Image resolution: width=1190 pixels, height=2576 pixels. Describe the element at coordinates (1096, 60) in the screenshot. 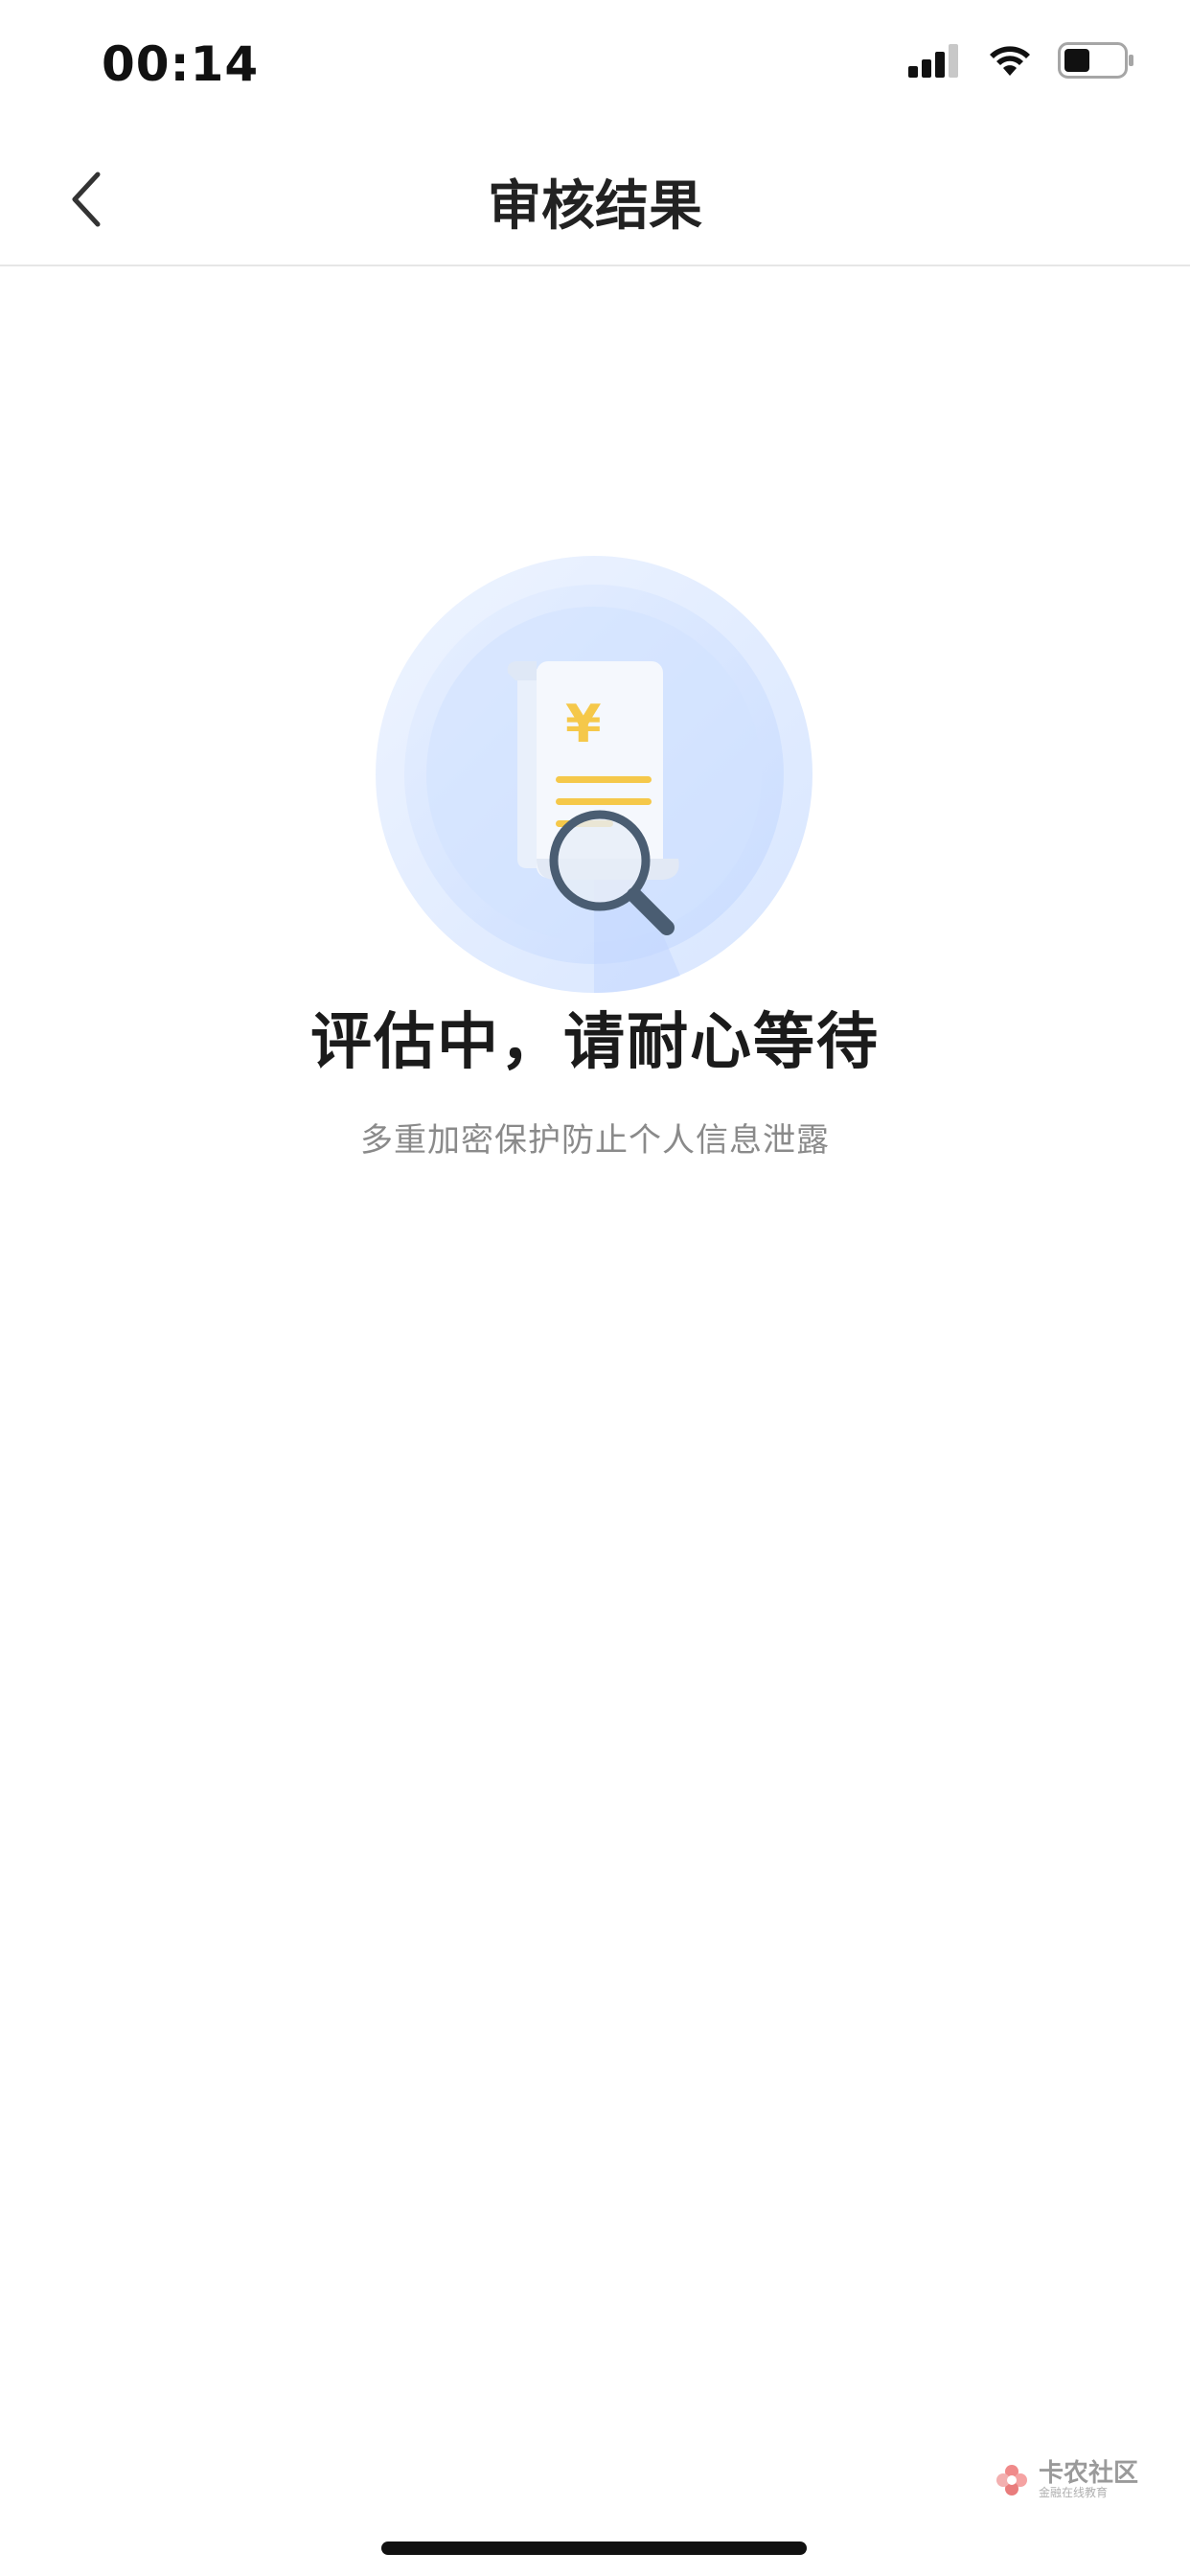

I see `battery-icon` at that location.